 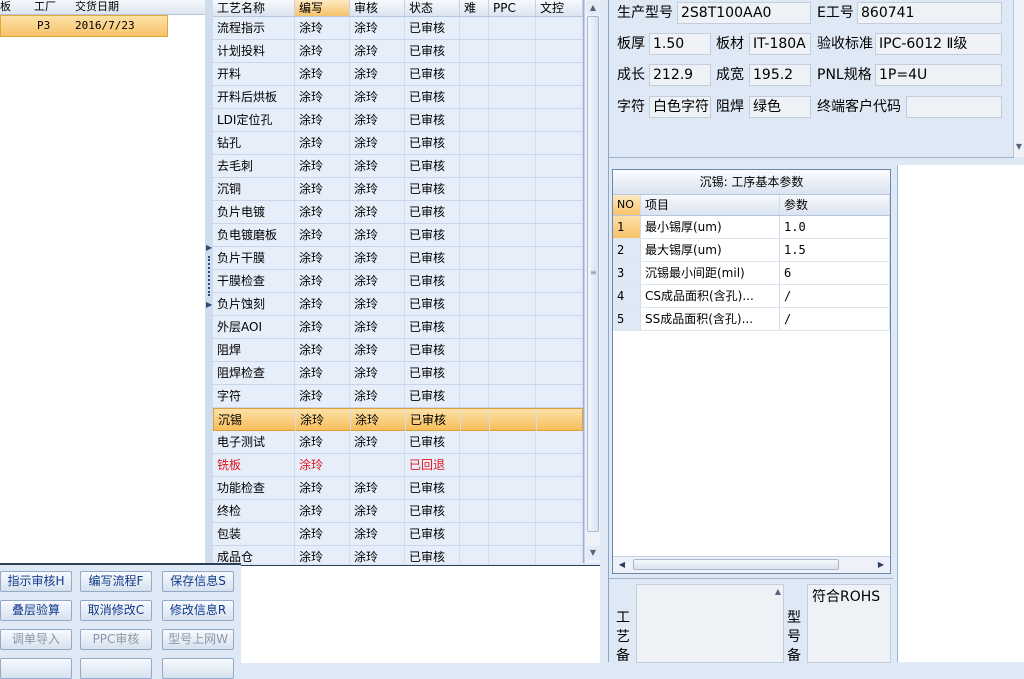 I want to click on process-row: 功能检查 涂玲 涂玲 已审核, so click(x=398, y=488).